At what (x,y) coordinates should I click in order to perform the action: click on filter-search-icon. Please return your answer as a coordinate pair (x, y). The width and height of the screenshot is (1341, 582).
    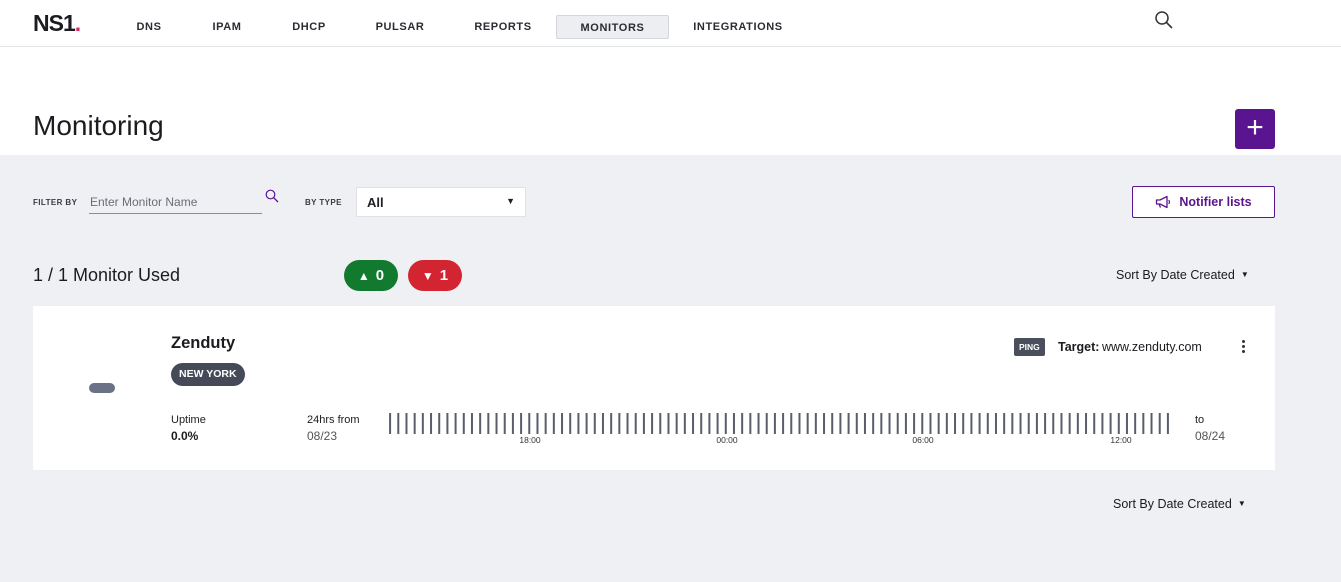
    Looking at the image, I should click on (272, 196).